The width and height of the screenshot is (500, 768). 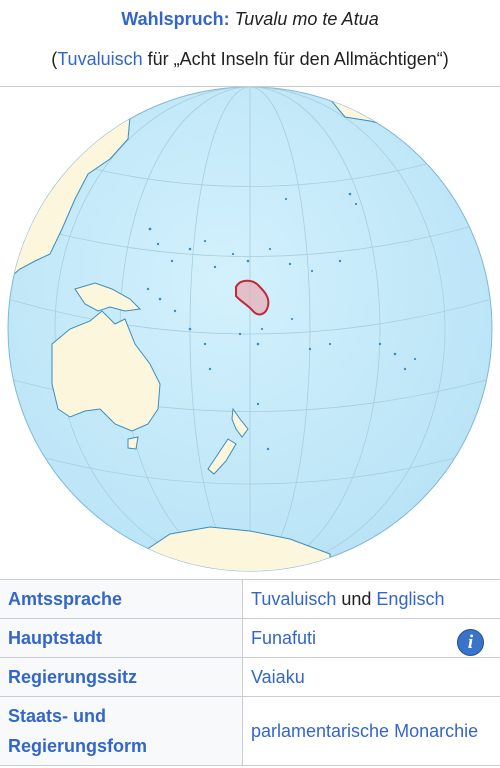 I want to click on fact-key: Amtssprache, so click(x=121, y=599).